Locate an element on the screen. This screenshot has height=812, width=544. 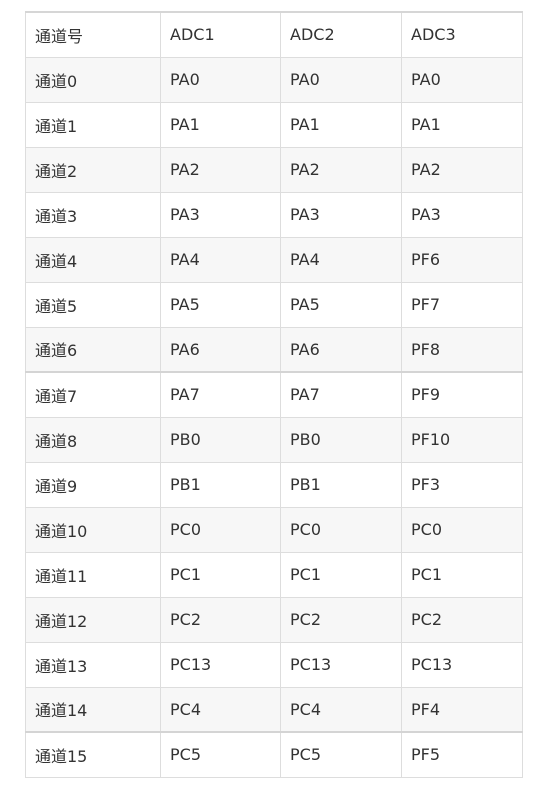
table-cell-adc3: PF5 is located at coordinates (462, 754).